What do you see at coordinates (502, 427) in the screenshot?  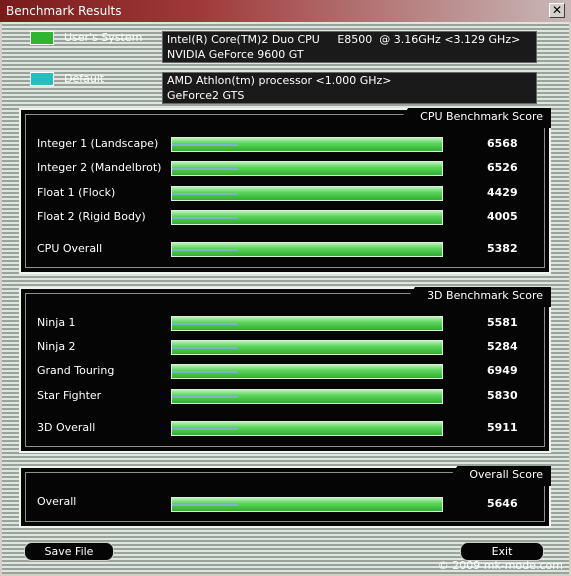 I see `metric-score: 5911` at bounding box center [502, 427].